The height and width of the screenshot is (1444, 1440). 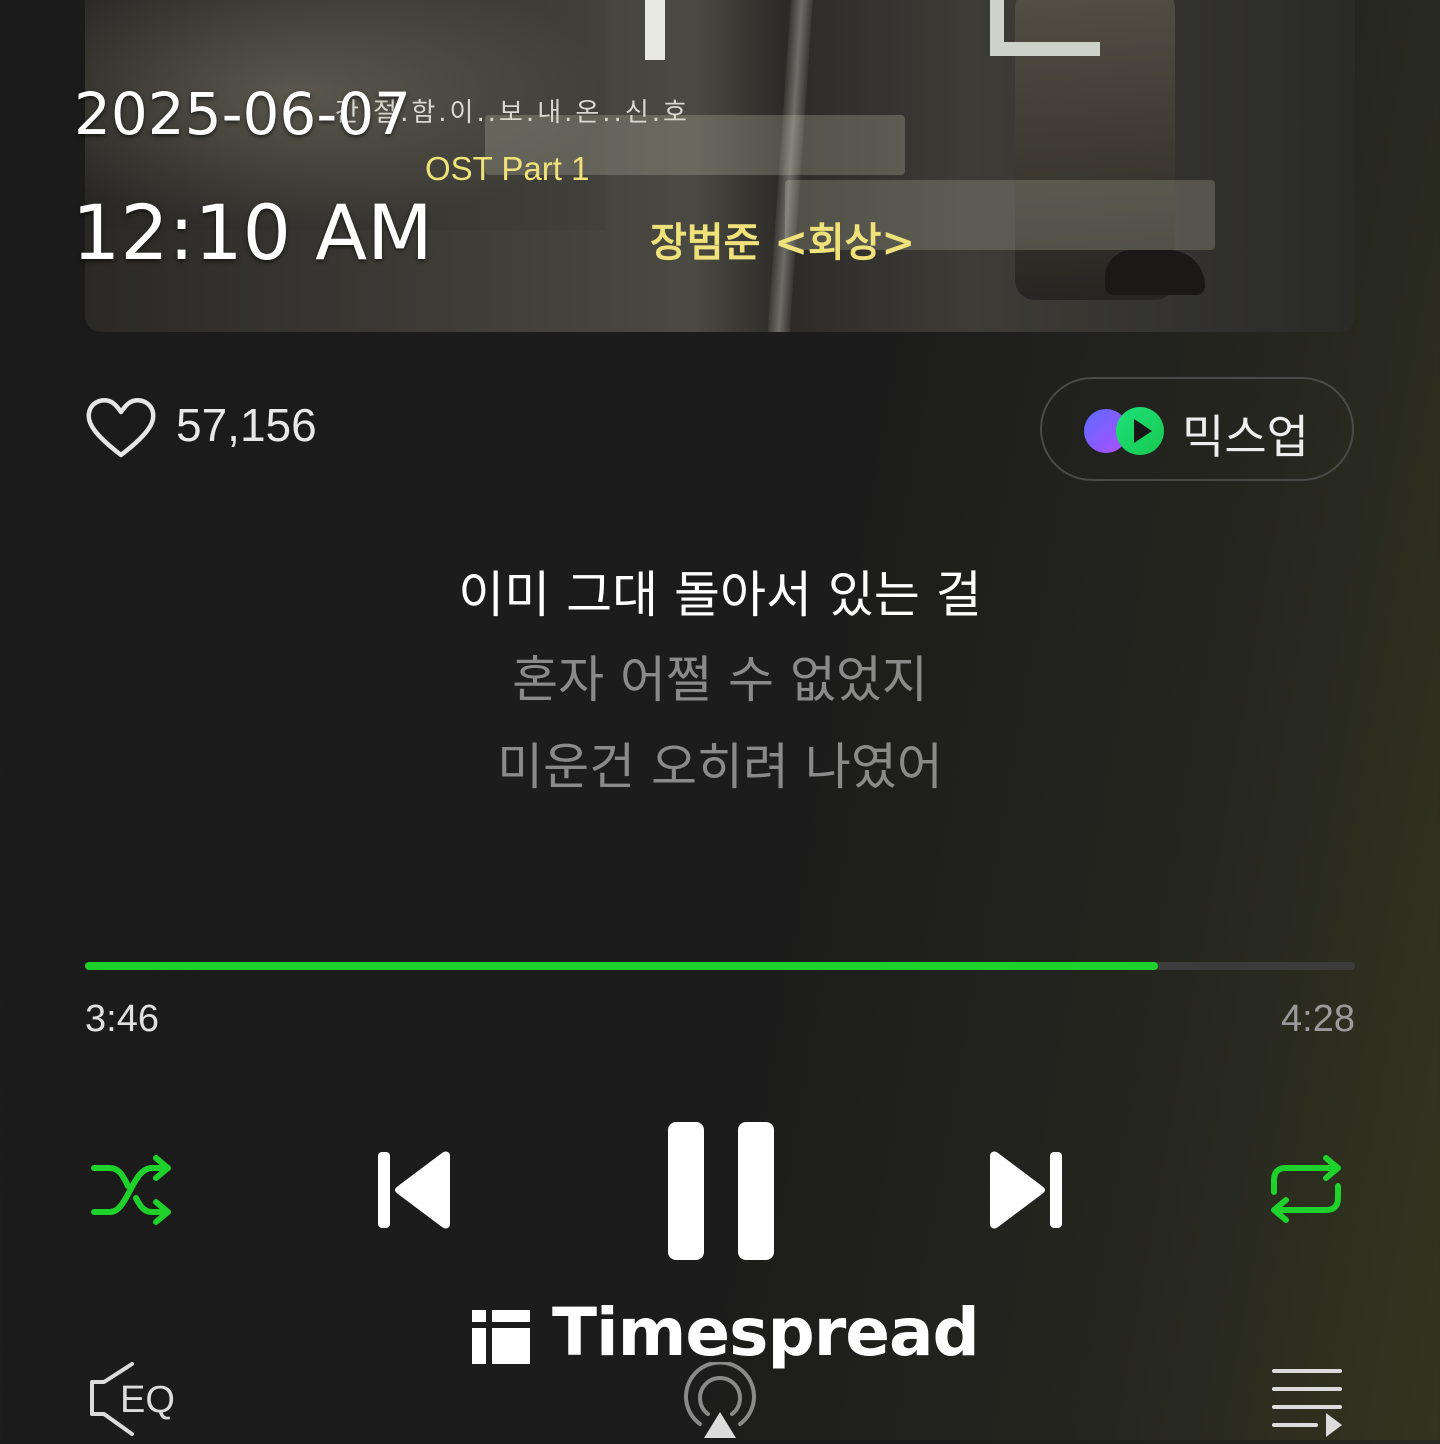 I want to click on album-art-shoe, so click(x=1155, y=272).